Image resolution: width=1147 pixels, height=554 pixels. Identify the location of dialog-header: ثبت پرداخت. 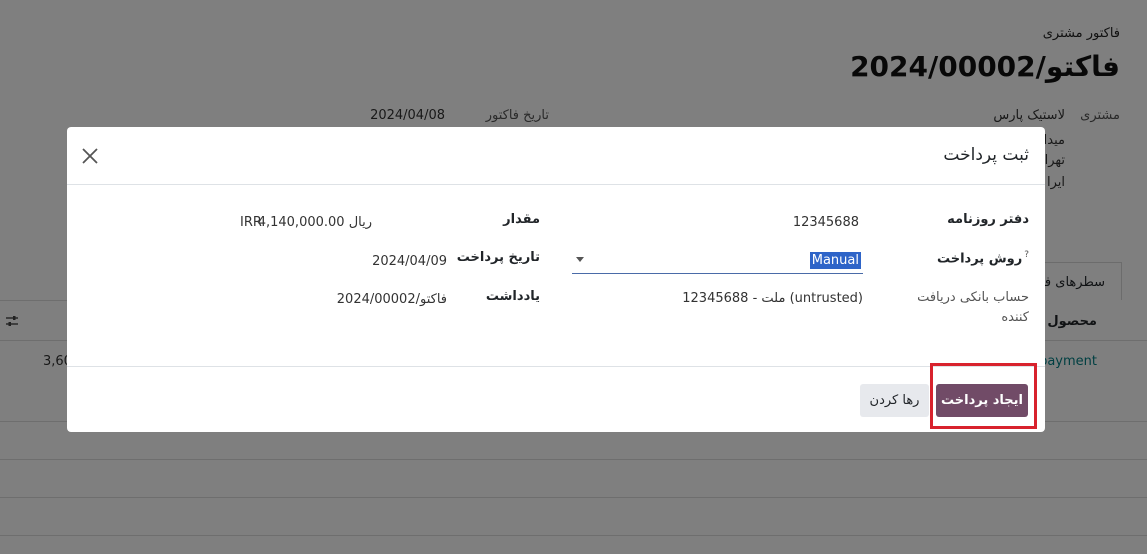
(556, 156).